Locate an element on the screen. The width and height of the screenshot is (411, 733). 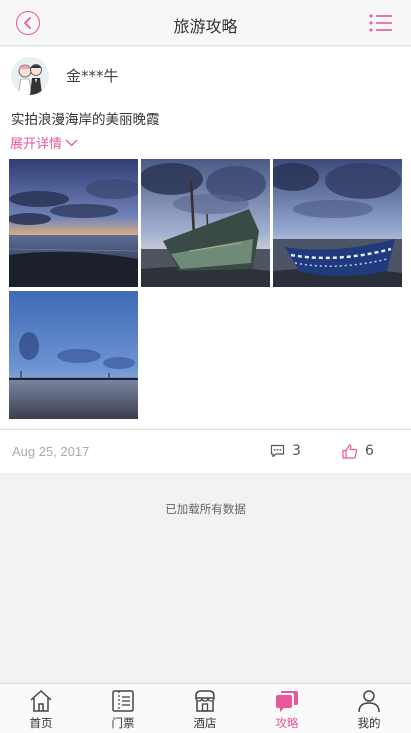
couple-avatar-icon is located at coordinates (30, 76).